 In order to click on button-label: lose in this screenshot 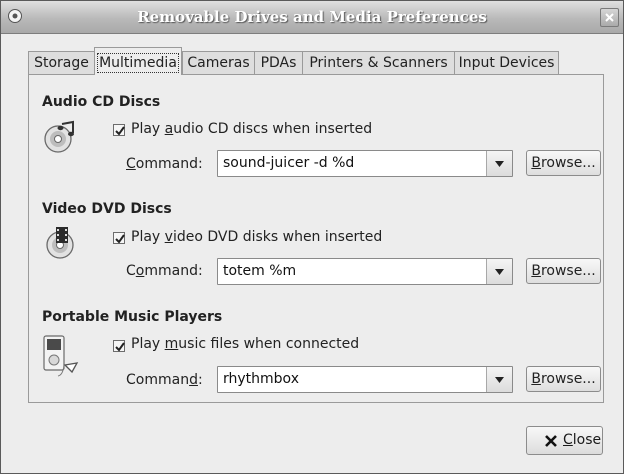, I will do `click(587, 440)`.